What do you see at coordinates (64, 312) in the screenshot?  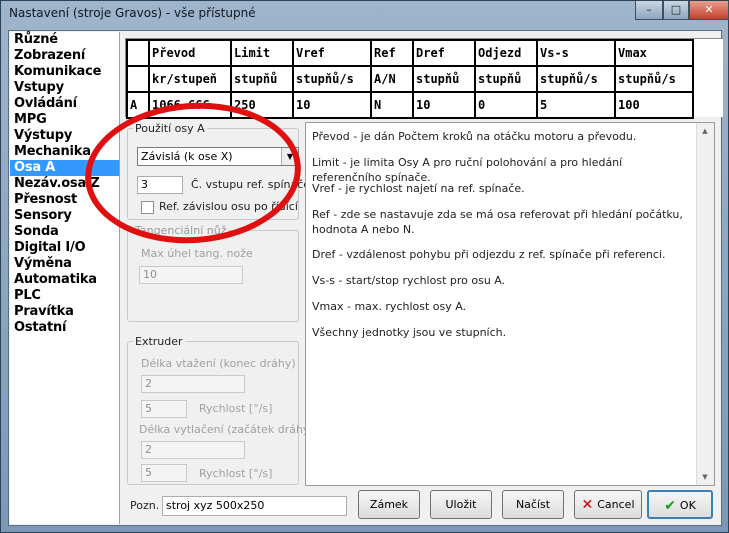 I see `sidebar-item-pravitka: Pravítka` at bounding box center [64, 312].